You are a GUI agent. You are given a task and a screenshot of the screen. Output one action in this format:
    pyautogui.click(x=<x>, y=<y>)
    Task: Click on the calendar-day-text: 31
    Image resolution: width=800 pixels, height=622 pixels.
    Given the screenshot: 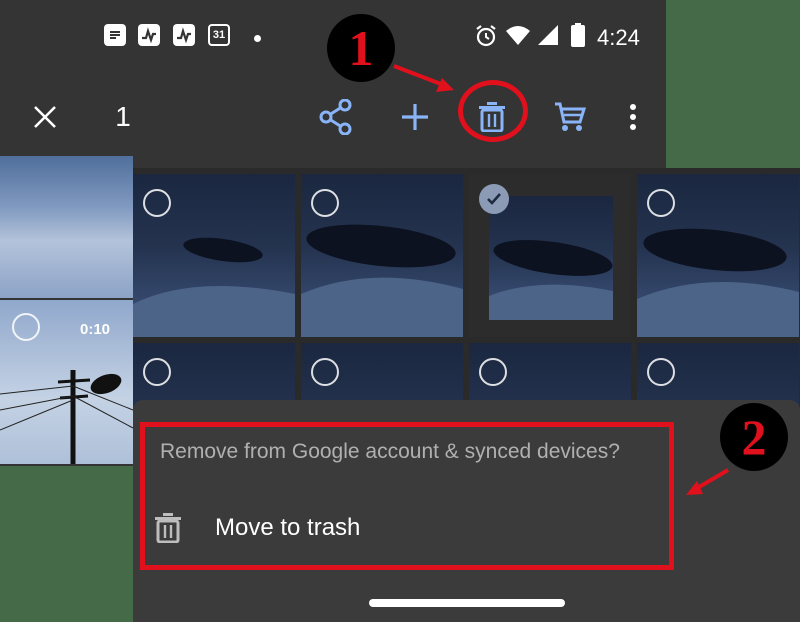 What is the action you would take?
    pyautogui.click(x=219, y=35)
    